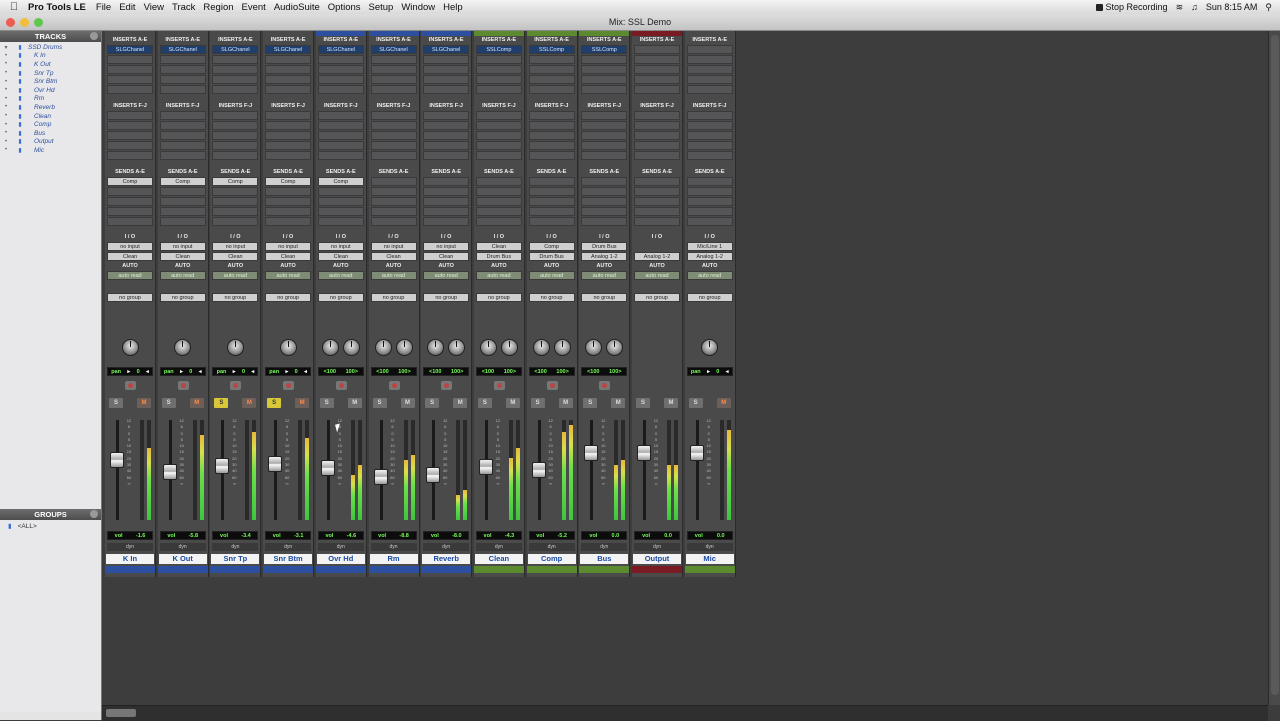 This screenshot has width=1280, height=721. I want to click on spotlight-icon: ⚲, so click(1268, 7).